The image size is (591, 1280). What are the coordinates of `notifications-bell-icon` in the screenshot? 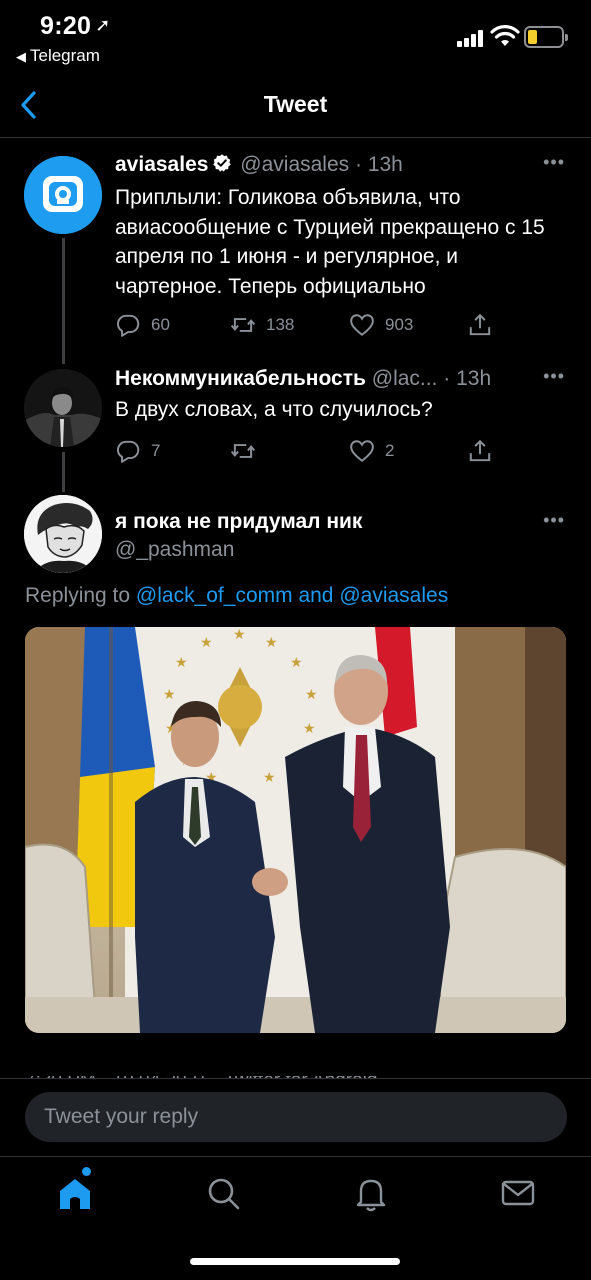 It's located at (371, 1193).